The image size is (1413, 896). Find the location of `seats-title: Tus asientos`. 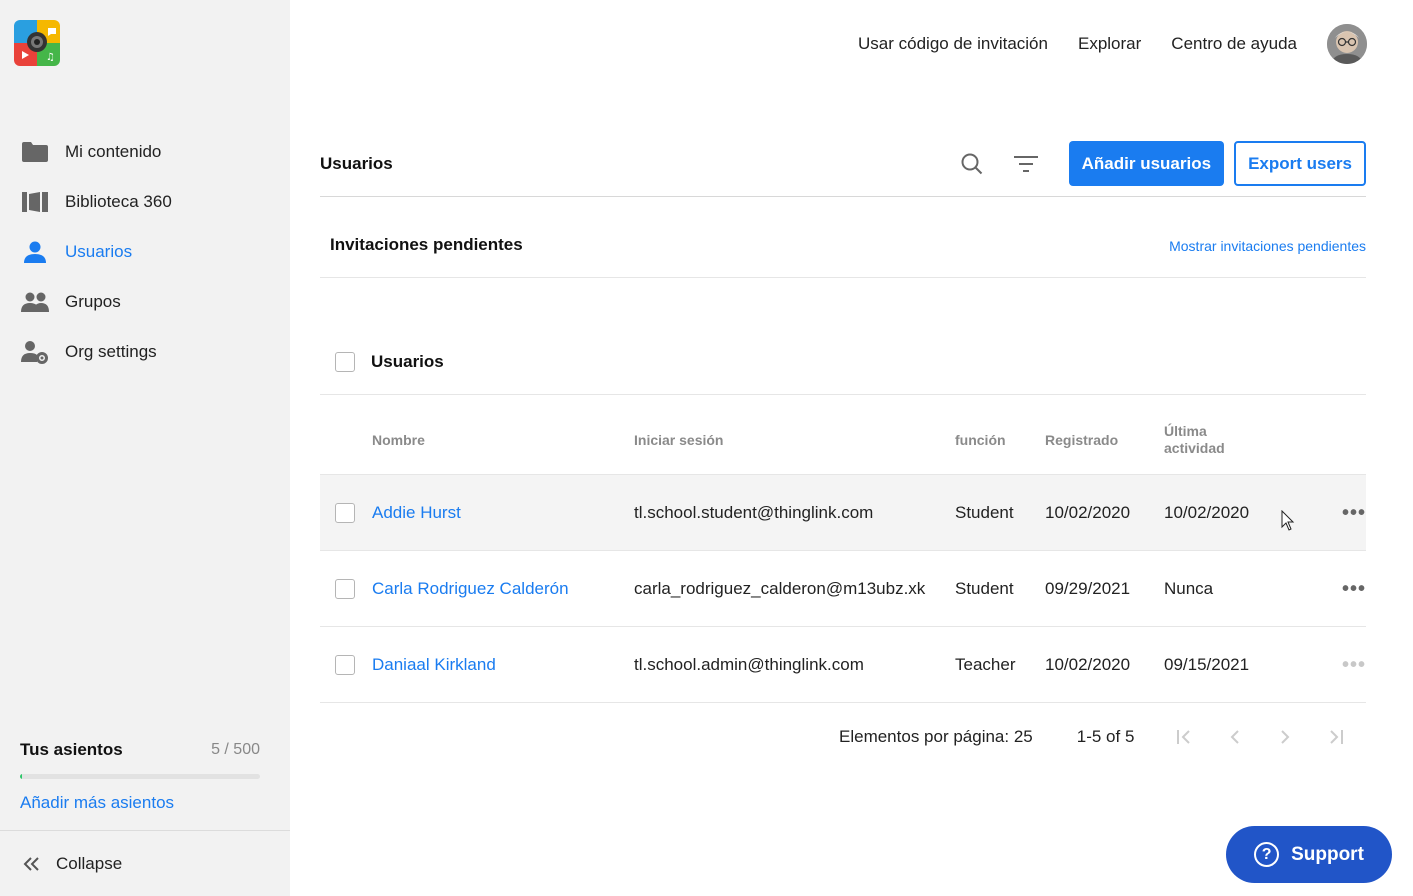

seats-title: Tus asientos is located at coordinates (71, 749).